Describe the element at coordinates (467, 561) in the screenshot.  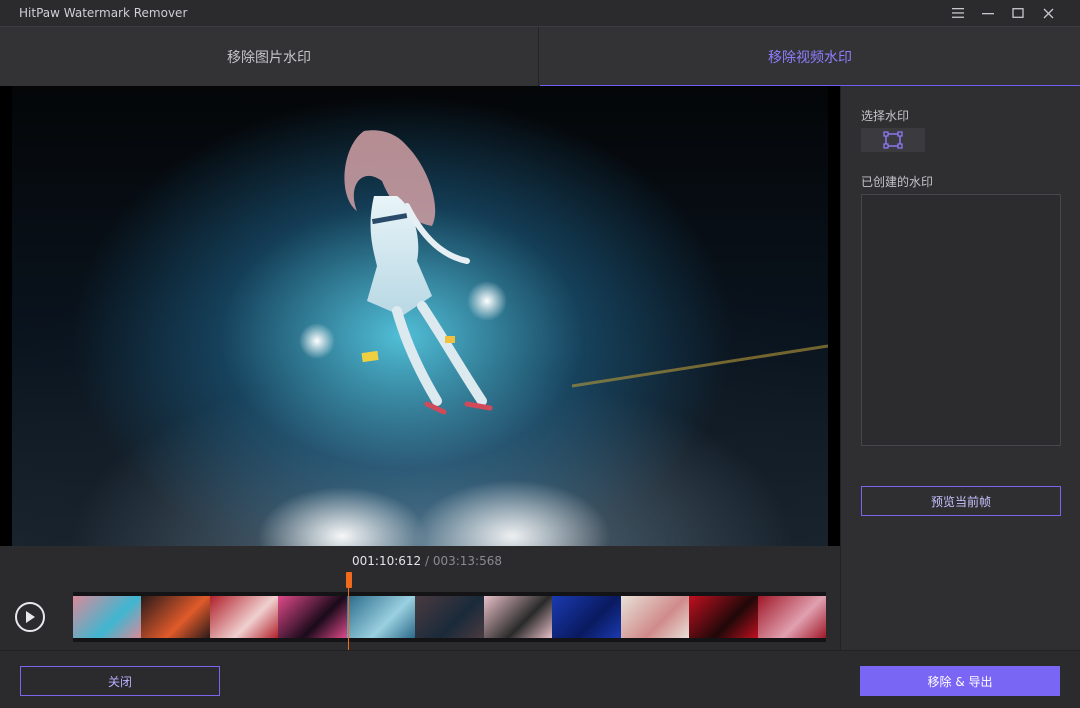
I see `total-time: 003:13:568` at that location.